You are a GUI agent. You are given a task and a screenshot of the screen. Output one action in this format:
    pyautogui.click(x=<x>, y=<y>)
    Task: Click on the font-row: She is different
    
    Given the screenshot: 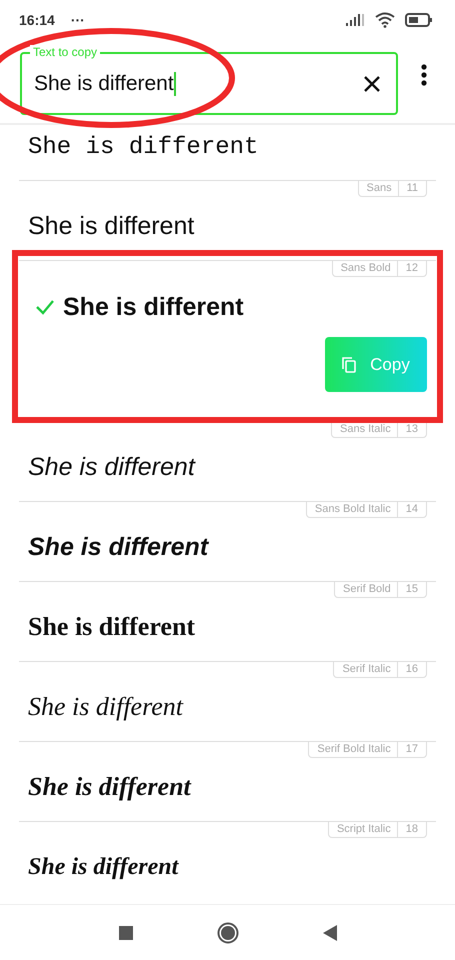 What is the action you would take?
    pyautogui.click(x=227, y=152)
    